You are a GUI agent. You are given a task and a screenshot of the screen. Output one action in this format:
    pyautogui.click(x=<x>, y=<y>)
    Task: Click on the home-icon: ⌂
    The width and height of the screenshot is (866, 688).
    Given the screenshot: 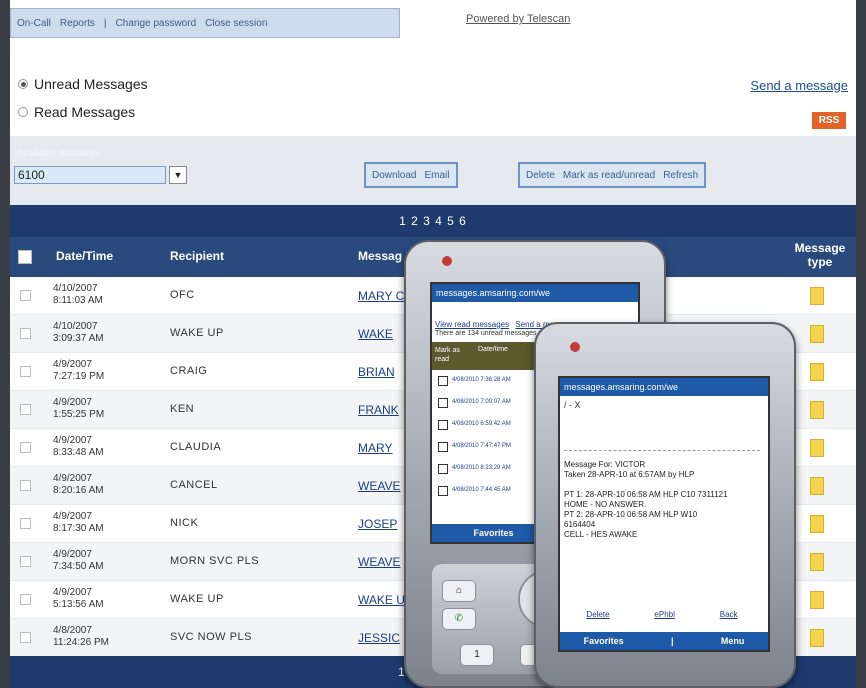 What is the action you would take?
    pyautogui.click(x=459, y=591)
    